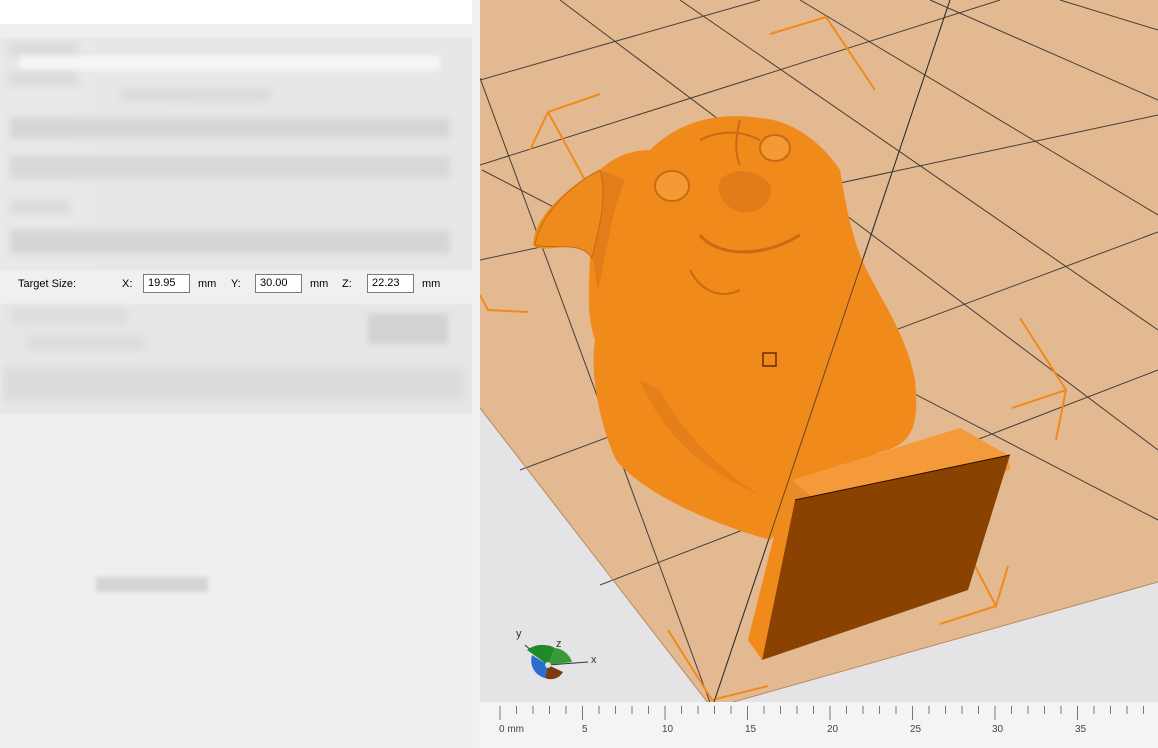 The image size is (1158, 748). I want to click on ruler-label: 0 mm, so click(511, 729).